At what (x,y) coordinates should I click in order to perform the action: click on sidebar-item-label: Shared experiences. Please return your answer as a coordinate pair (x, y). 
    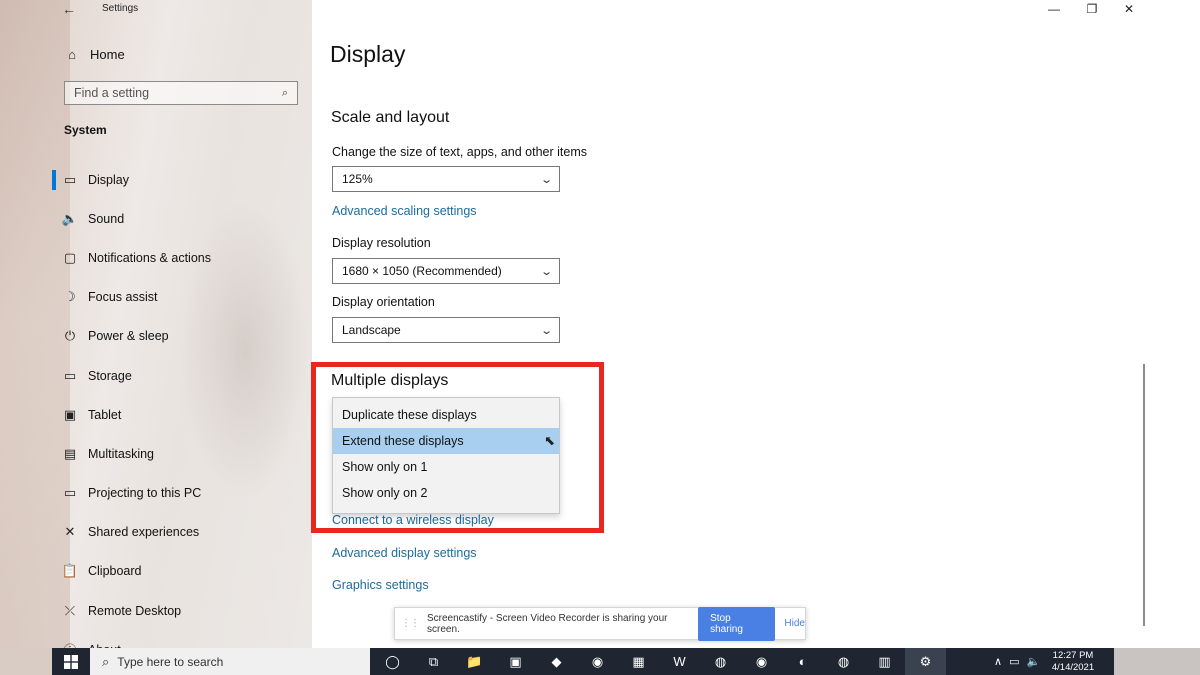
    Looking at the image, I should click on (144, 532).